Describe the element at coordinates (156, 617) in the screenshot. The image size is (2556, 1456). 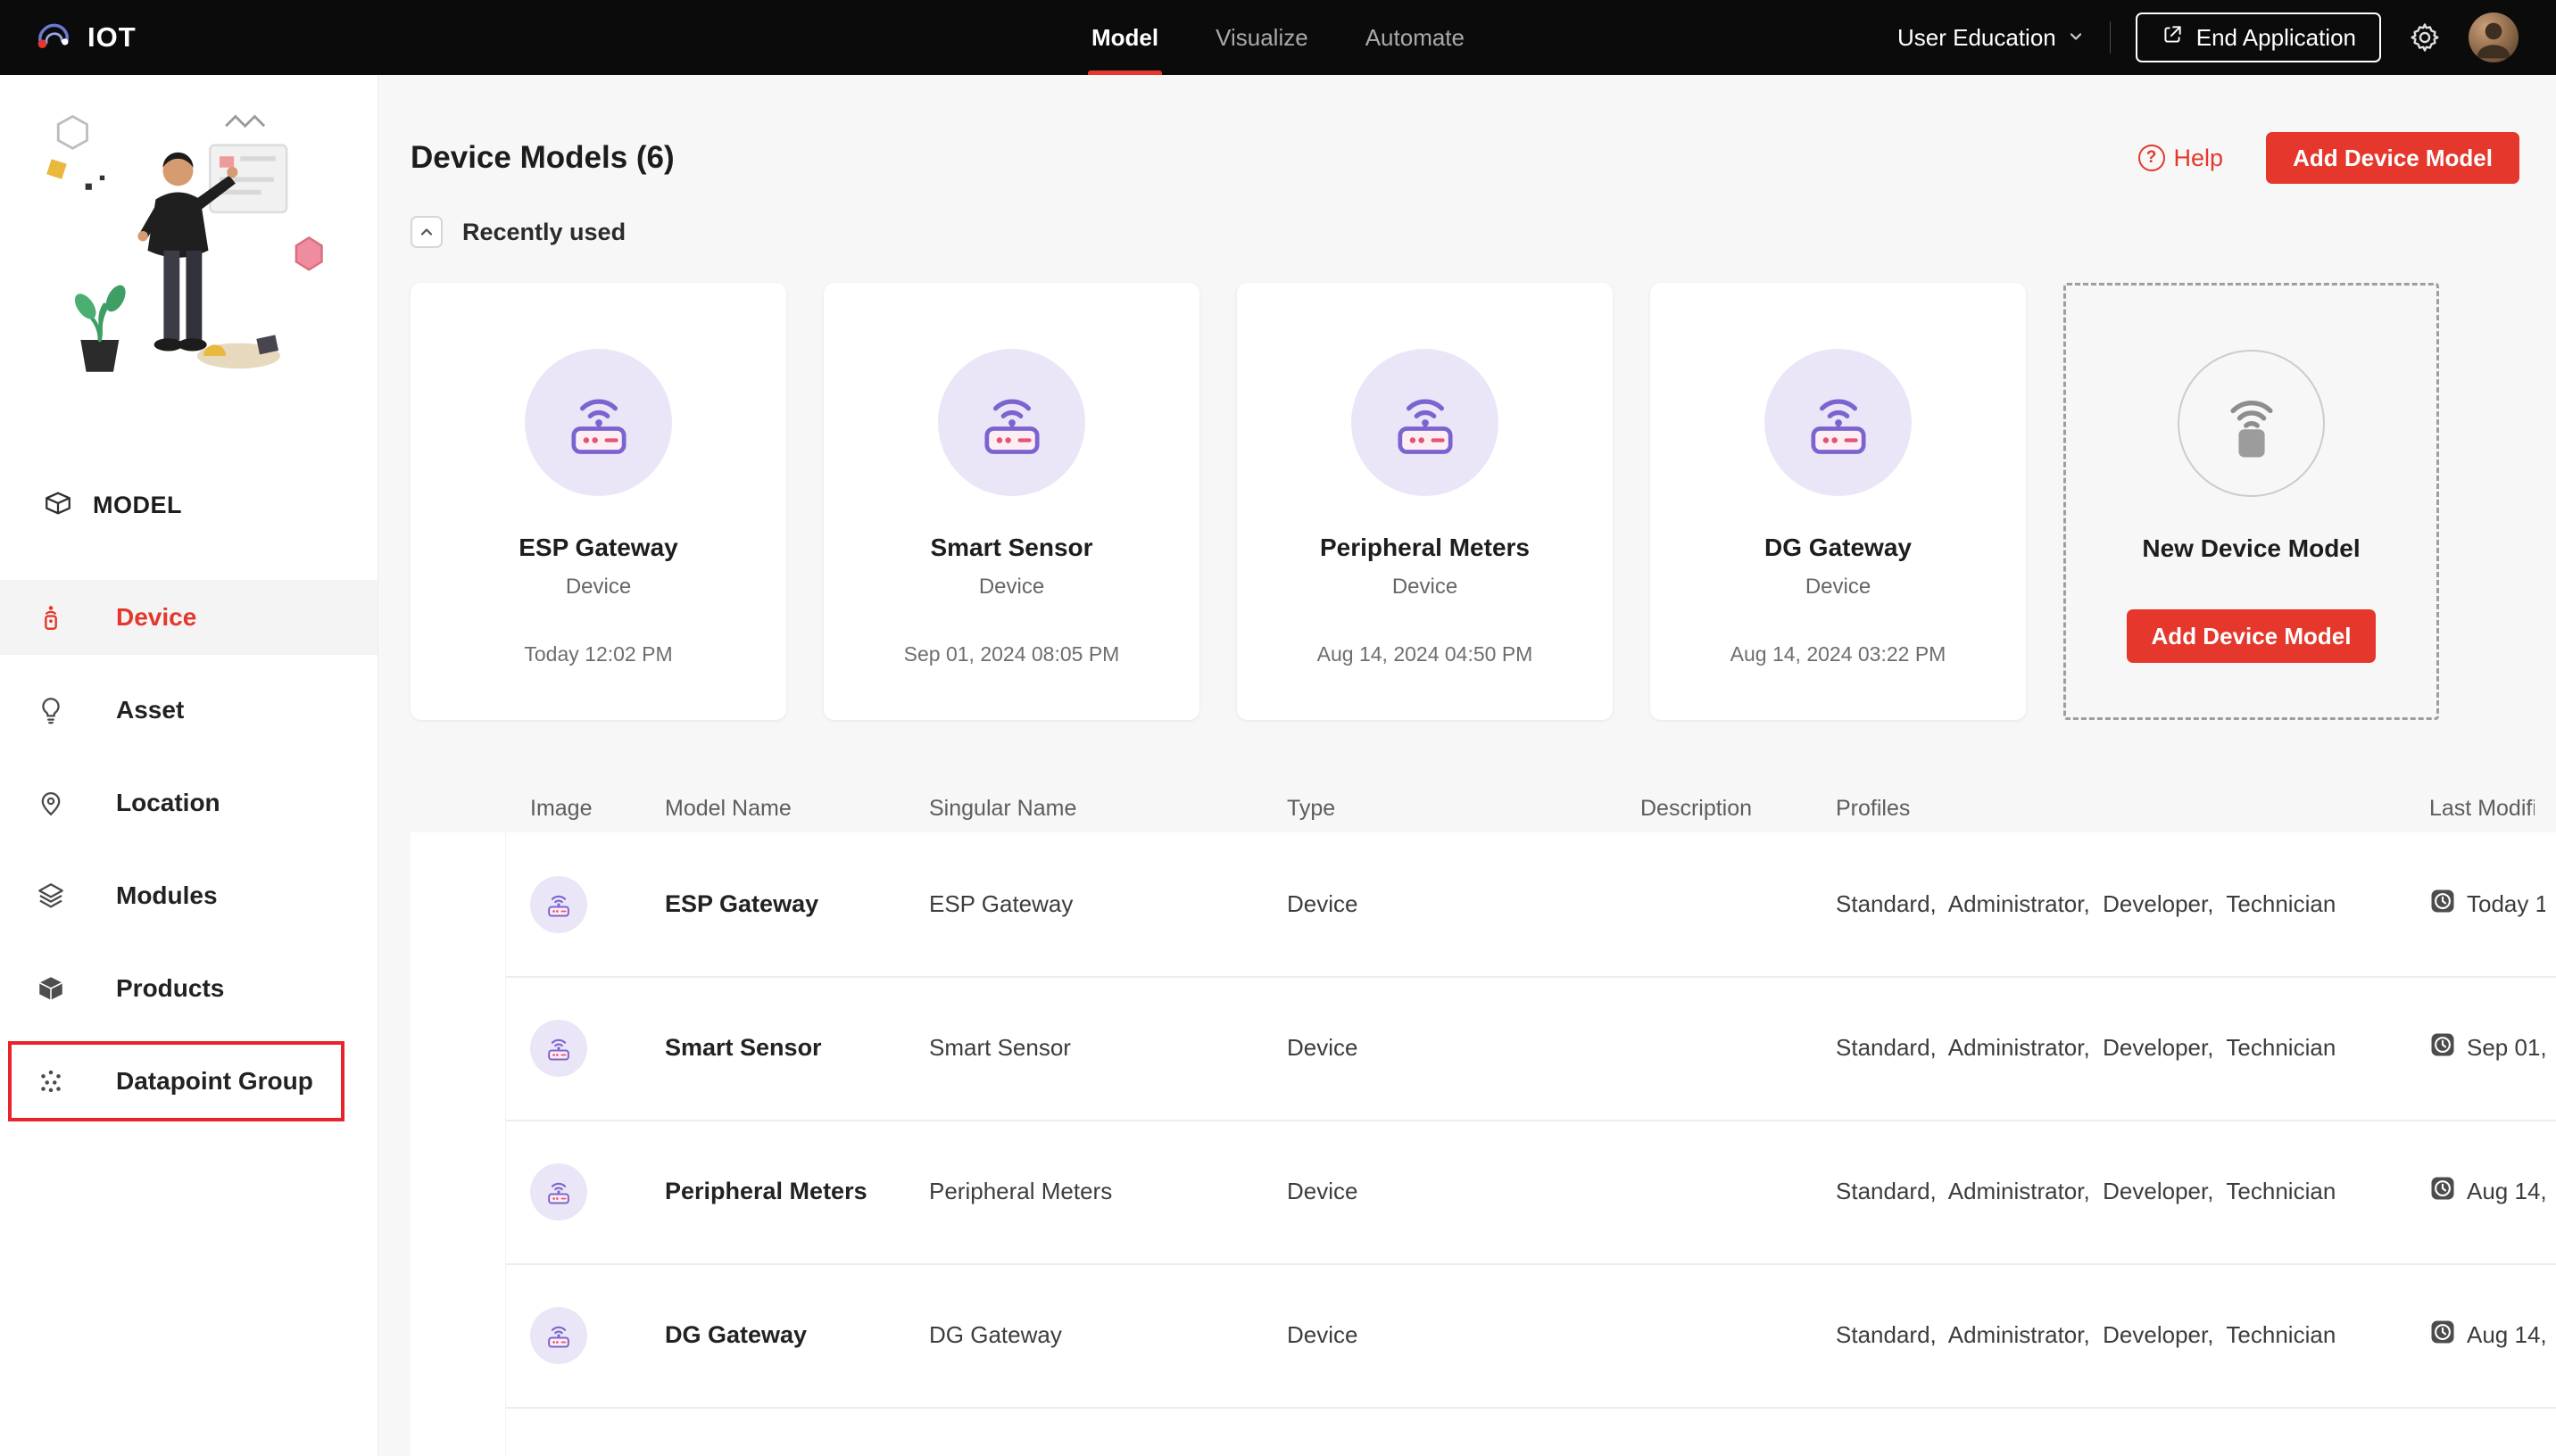
I see `sidebar-item-label: Device` at that location.